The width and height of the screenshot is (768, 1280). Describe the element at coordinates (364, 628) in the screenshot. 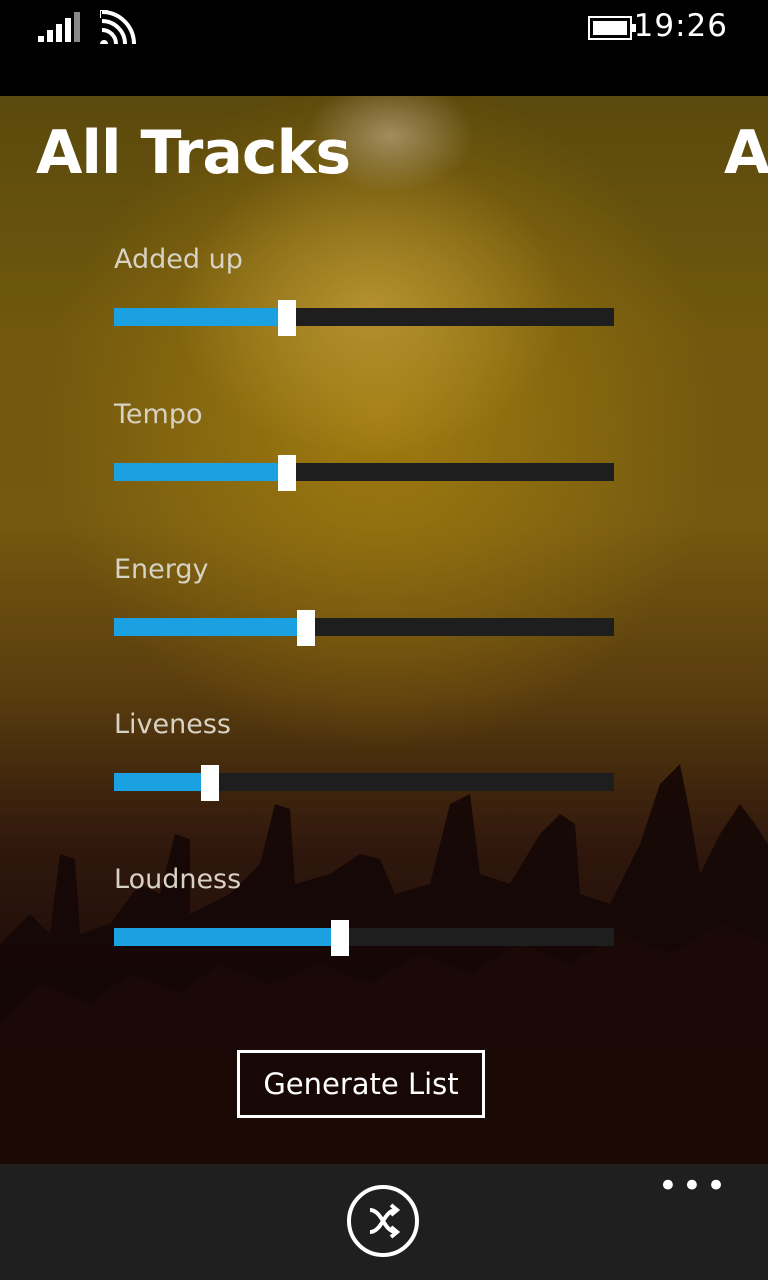

I see `slider-track-energy` at that location.